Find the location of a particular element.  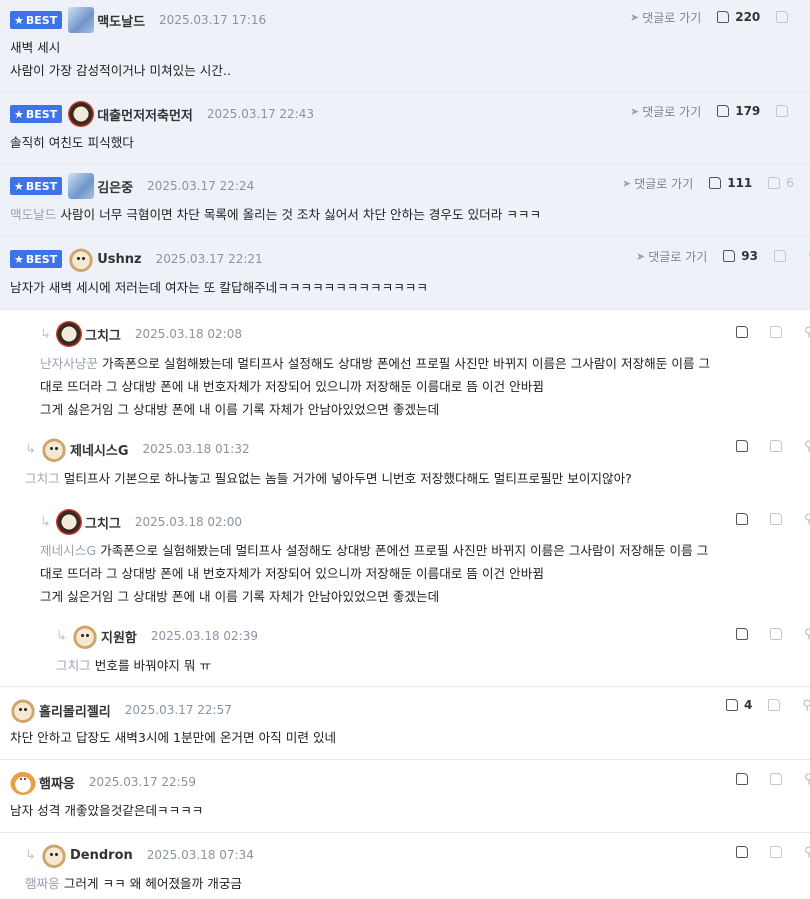

comment-author: 제네시스G is located at coordinates (99, 449).